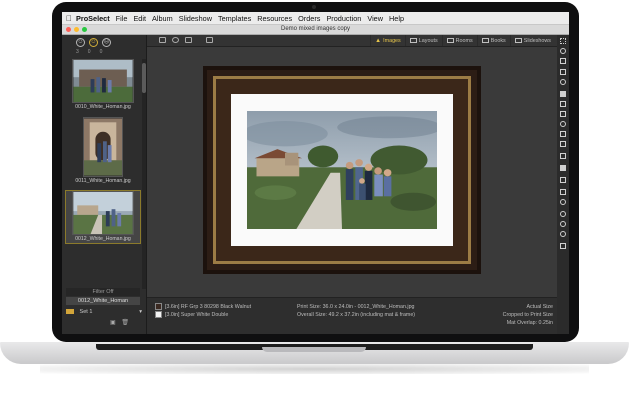 This screenshot has width=629, height=394. I want to click on bw-icon, so click(563, 124).